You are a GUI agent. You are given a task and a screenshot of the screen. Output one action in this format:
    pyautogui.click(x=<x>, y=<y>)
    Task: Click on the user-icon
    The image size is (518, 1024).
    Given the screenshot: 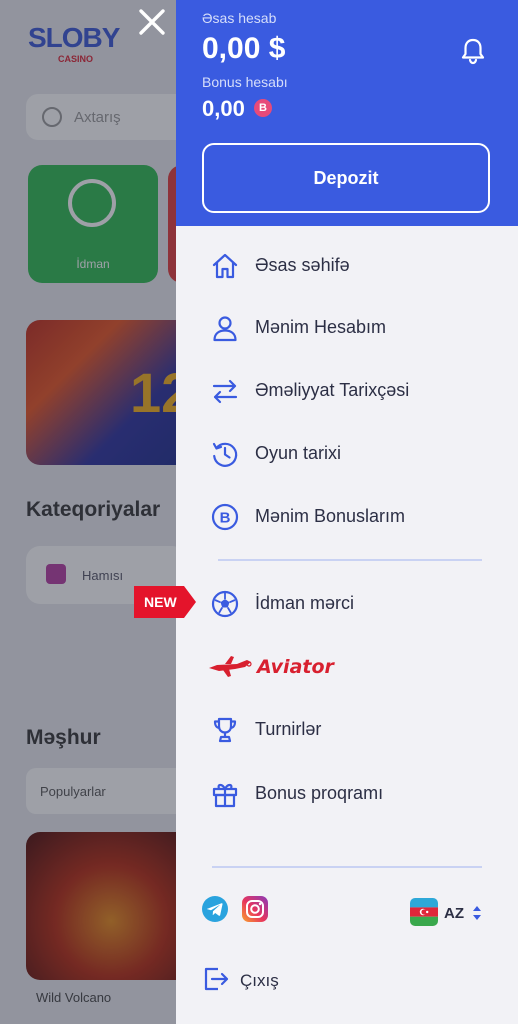 What is the action you would take?
    pyautogui.click(x=225, y=329)
    